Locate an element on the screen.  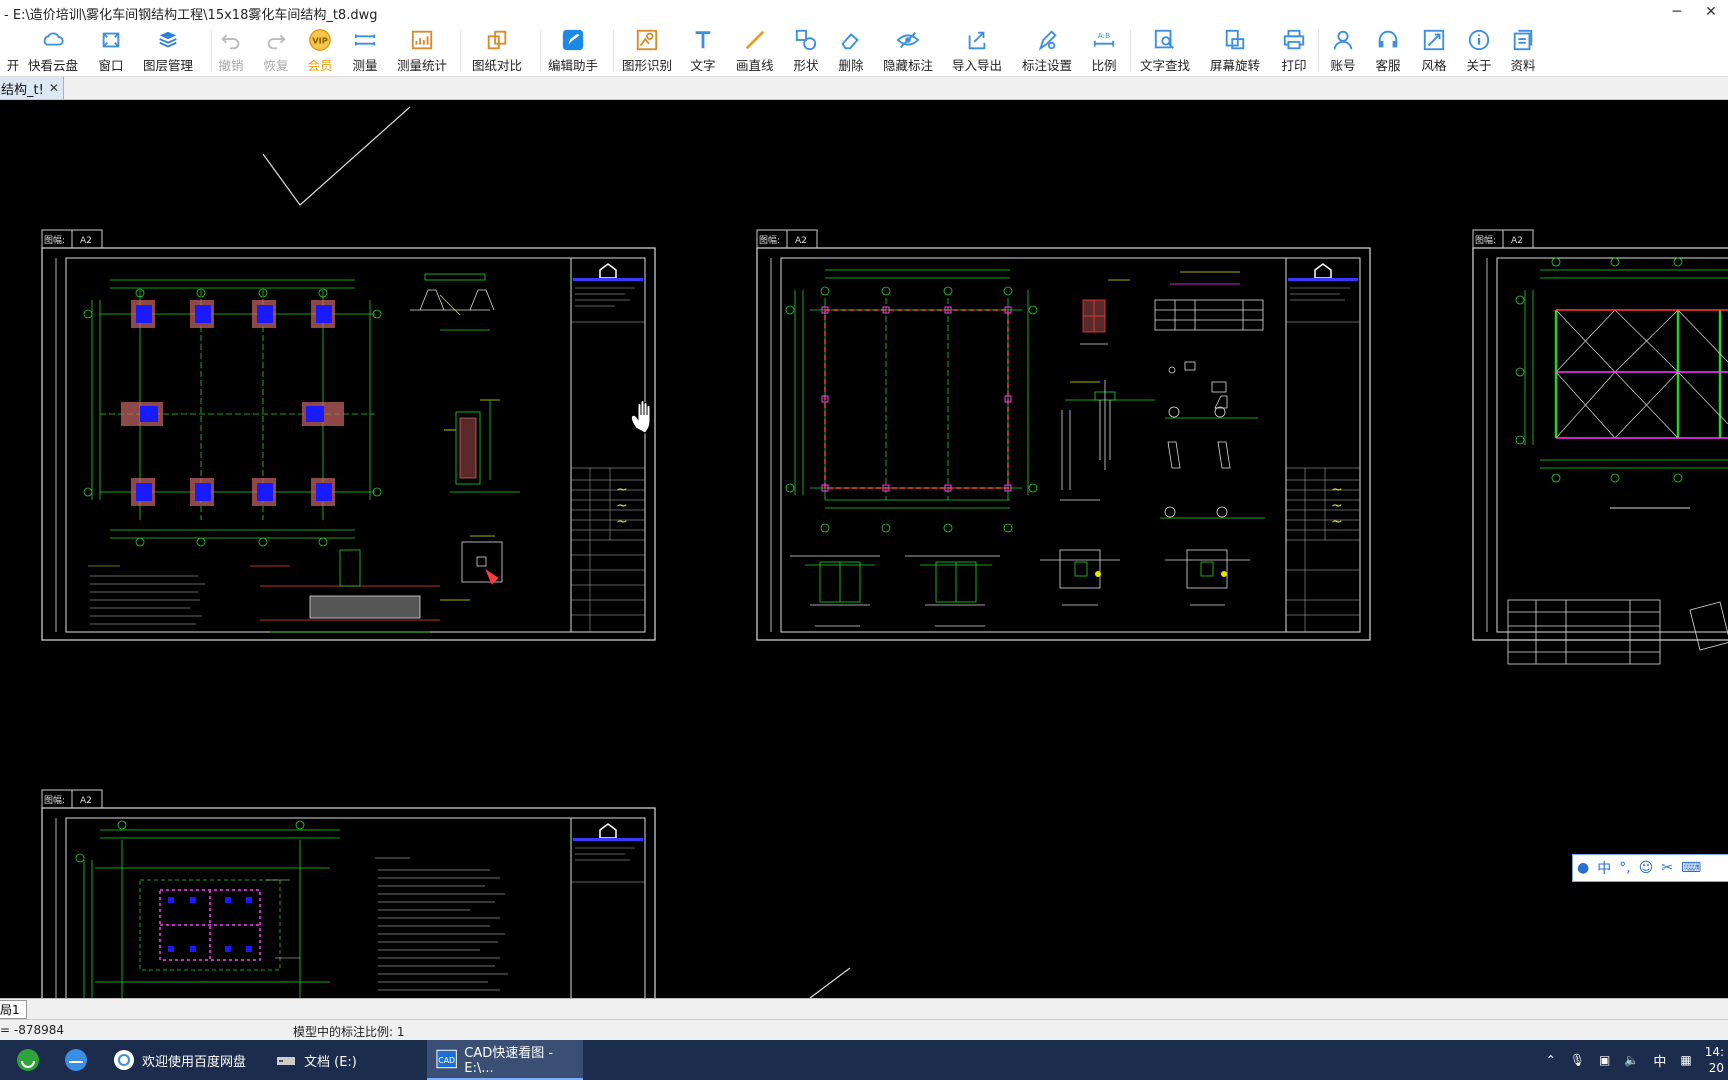
window-title: - E:\造价培训\雾化车间钢结构工程\15x18雾化车间结构_t8.dwg is located at coordinates (191, 15).